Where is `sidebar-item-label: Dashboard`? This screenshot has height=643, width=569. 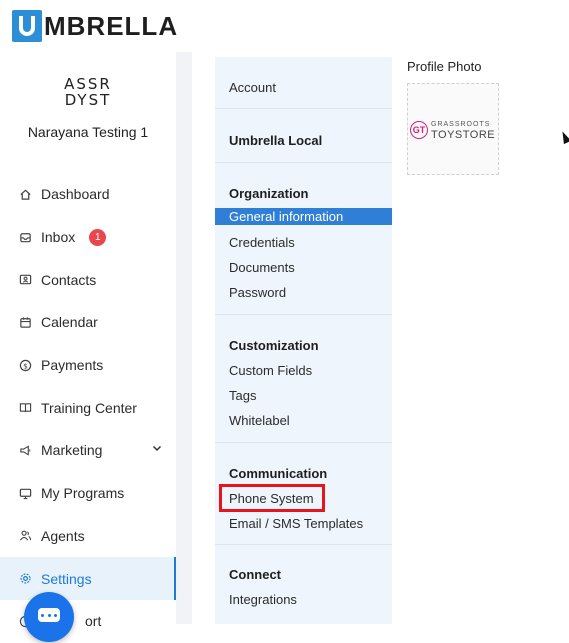 sidebar-item-label: Dashboard is located at coordinates (75, 194).